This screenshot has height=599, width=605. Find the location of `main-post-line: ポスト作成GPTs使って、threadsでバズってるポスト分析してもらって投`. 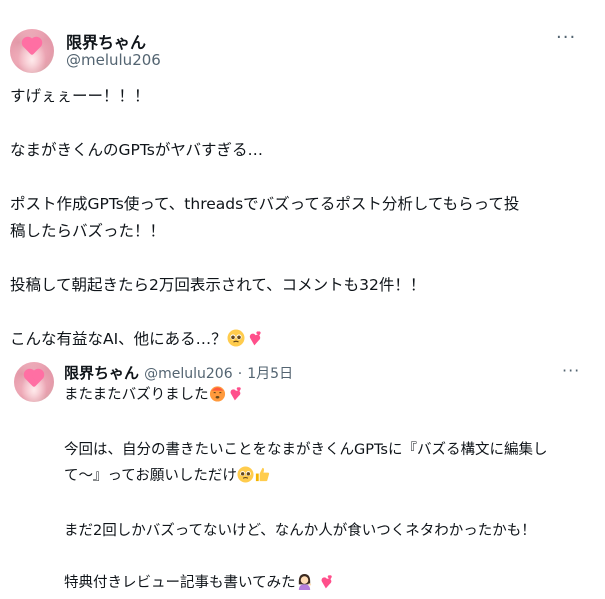

main-post-line: ポスト作成GPTs使って、threadsでバズってるポスト分析してもらって投 is located at coordinates (265, 204).